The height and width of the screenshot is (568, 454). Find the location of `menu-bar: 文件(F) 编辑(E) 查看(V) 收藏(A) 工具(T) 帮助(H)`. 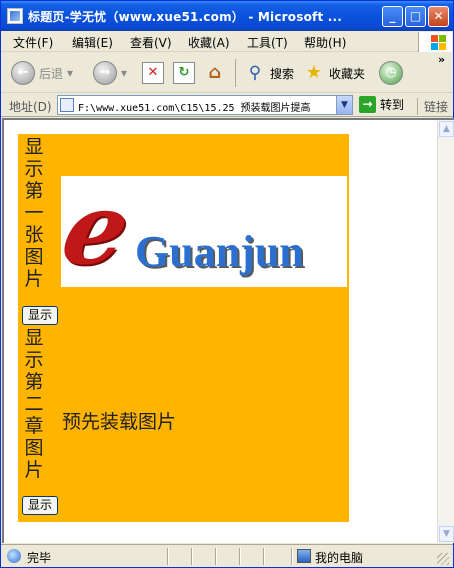

menu-bar: 文件(F) 编辑(E) 查看(V) 收藏(A) 工具(T) 帮助(H) is located at coordinates (227, 41).